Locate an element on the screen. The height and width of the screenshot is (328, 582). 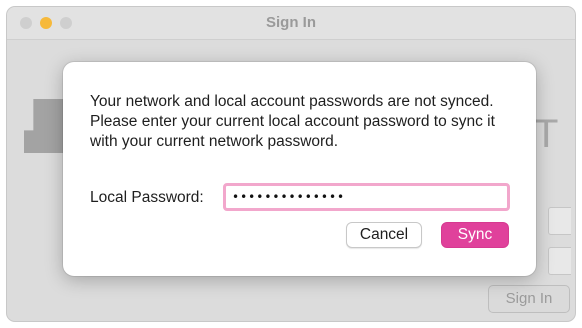
sync-button: Sync is located at coordinates (475, 235).